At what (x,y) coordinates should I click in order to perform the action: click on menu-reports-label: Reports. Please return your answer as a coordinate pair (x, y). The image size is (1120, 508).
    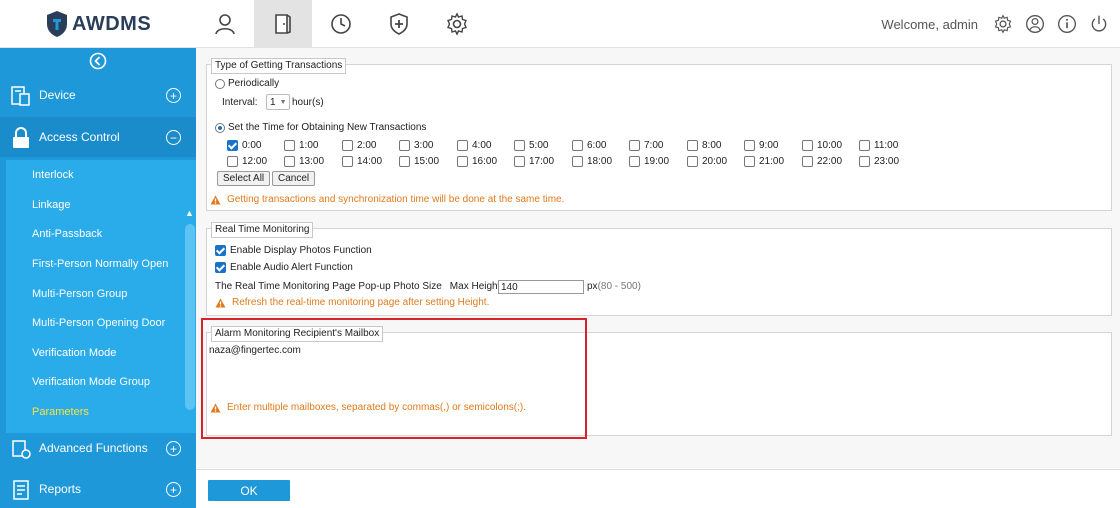
    Looking at the image, I should click on (60, 489).